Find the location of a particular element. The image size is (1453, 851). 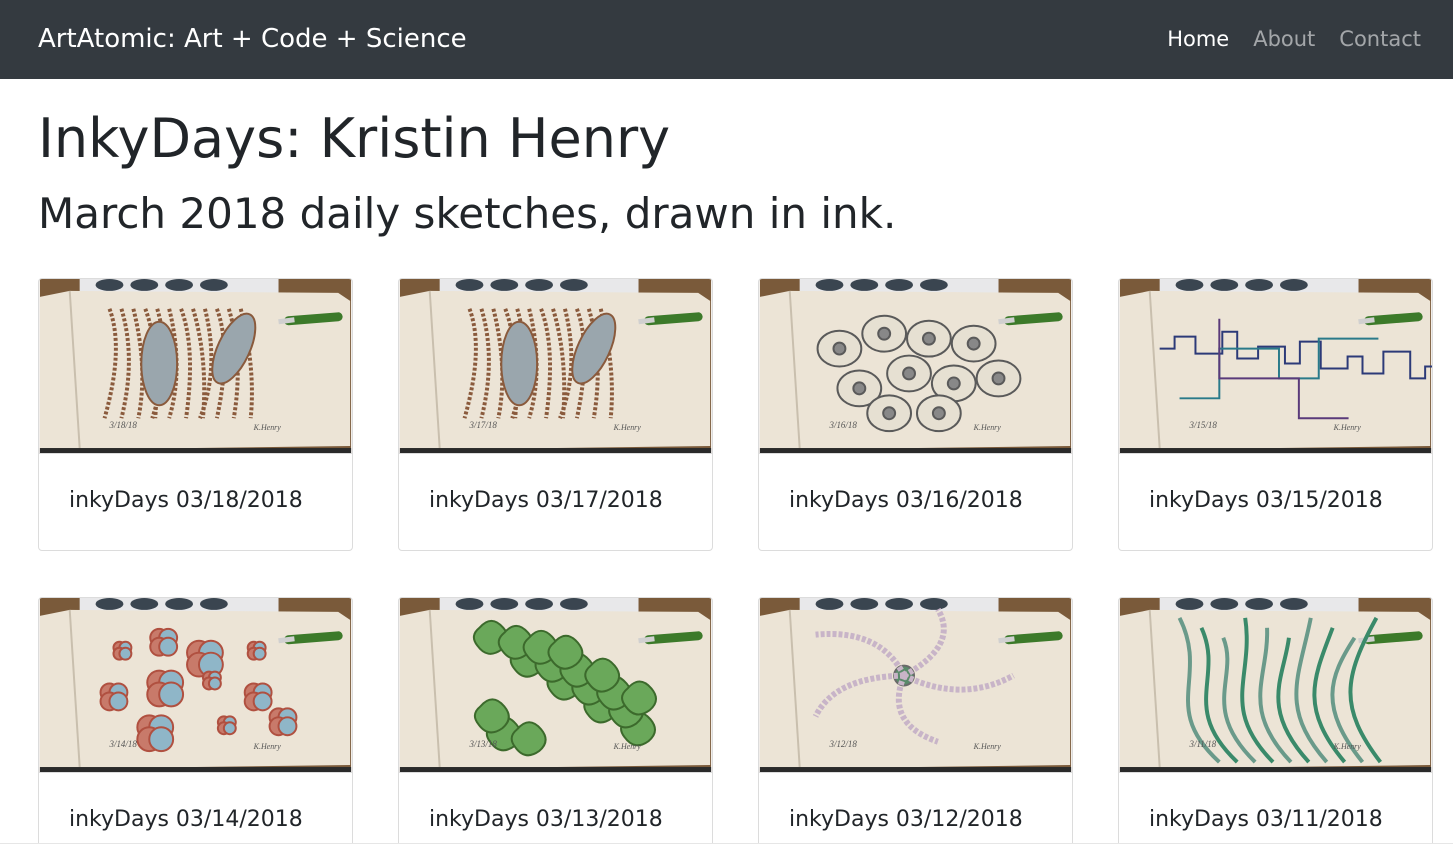

gallery-card-0311: 3/11/18 K.Henry inkyDays 03/11/2018 is located at coordinates (1275, 724).